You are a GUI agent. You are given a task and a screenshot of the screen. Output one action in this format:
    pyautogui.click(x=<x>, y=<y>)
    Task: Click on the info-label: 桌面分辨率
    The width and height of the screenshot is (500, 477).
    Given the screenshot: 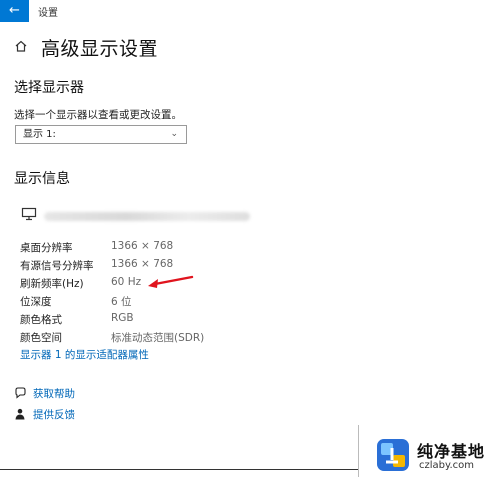 What is the action you would take?
    pyautogui.click(x=46, y=248)
    